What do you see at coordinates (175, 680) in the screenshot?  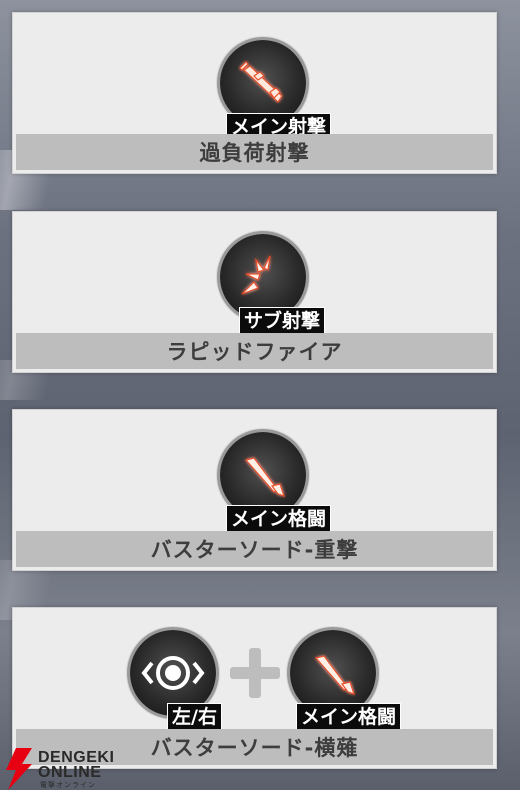 I see `skill-icon-slot: 左/右` at bounding box center [175, 680].